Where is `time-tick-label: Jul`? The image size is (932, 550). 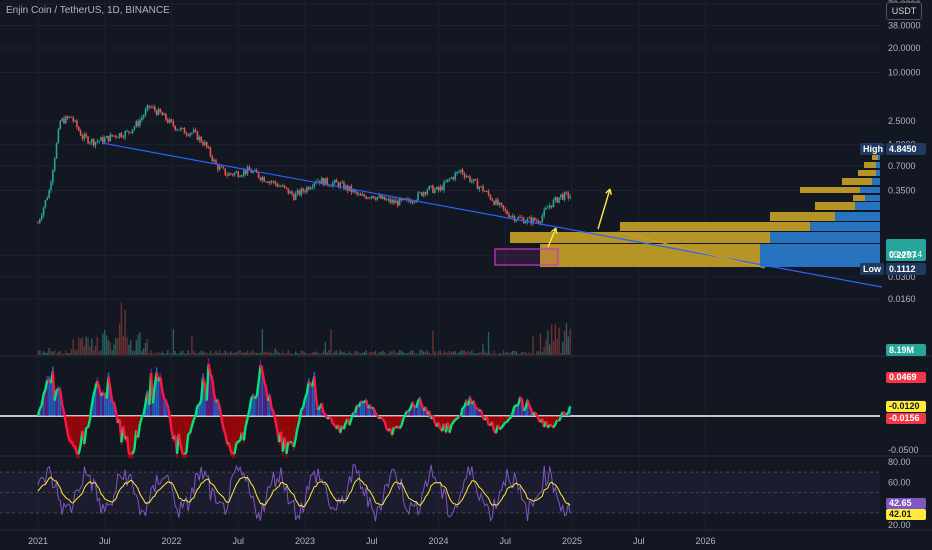 time-tick-label: Jul is located at coordinates (105, 541).